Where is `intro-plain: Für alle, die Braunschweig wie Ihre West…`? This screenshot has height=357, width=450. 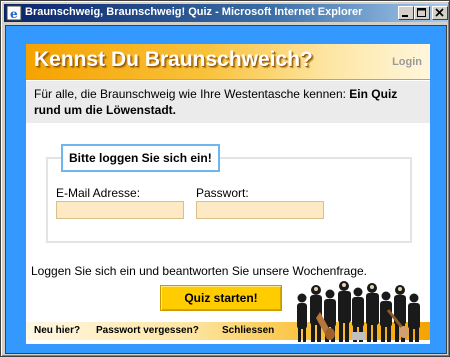 intro-plain: Für alle, die Braunschweig wie Ihre West… is located at coordinates (192, 94).